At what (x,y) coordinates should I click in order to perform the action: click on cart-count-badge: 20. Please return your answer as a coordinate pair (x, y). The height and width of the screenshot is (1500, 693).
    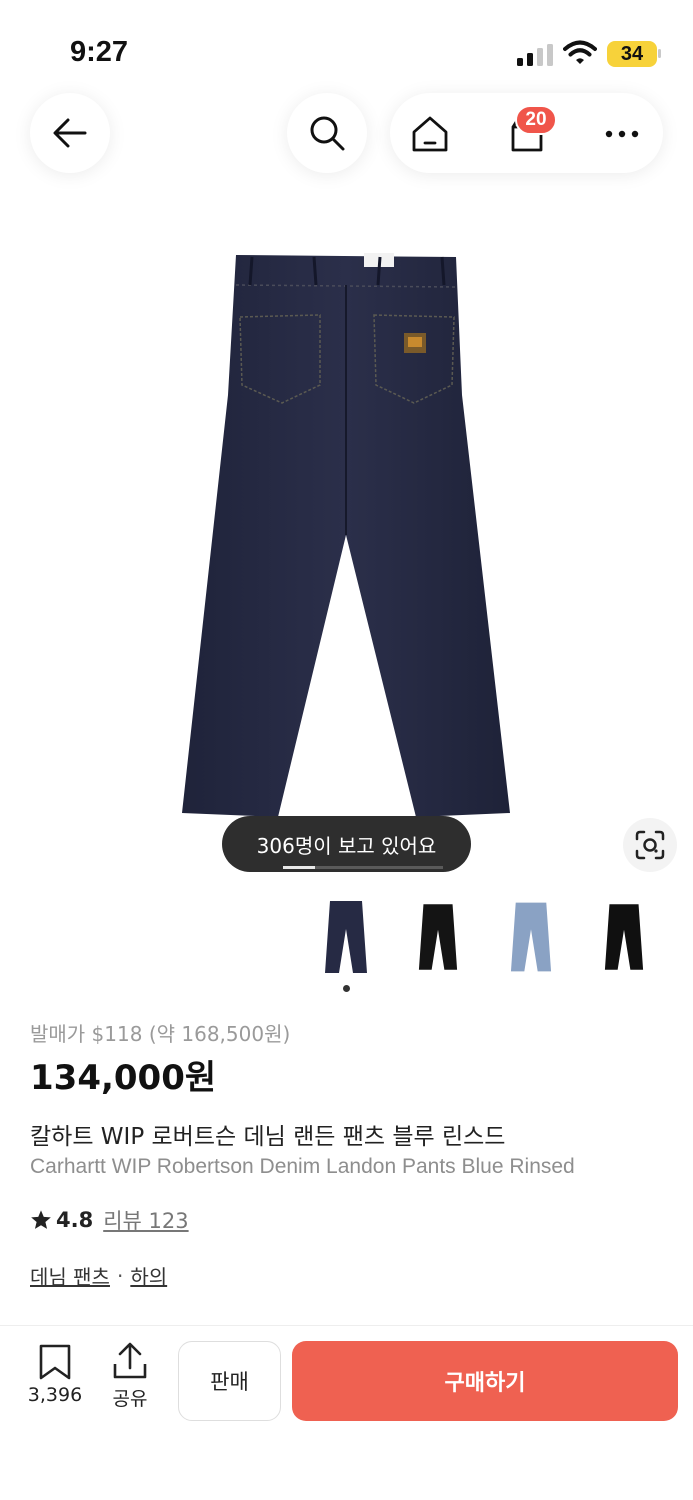
    Looking at the image, I should click on (536, 120).